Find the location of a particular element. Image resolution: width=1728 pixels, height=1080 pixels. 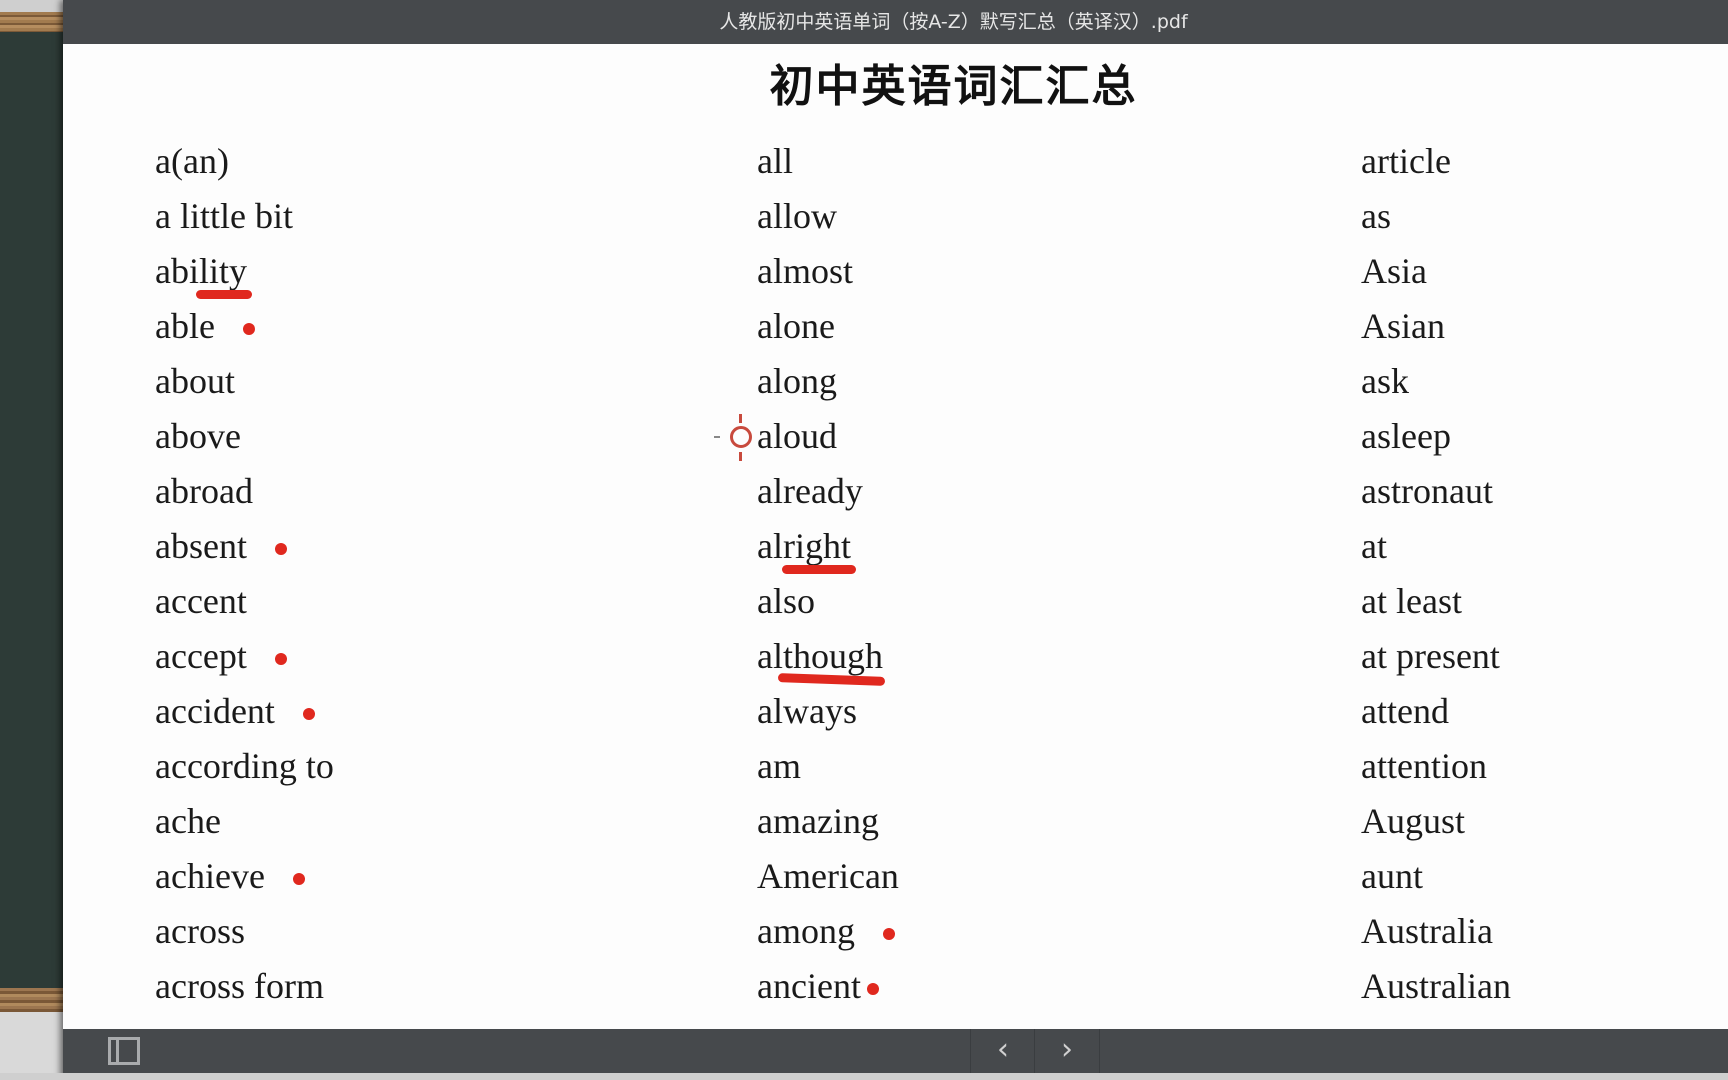

word-entry: alone is located at coordinates (828, 326).